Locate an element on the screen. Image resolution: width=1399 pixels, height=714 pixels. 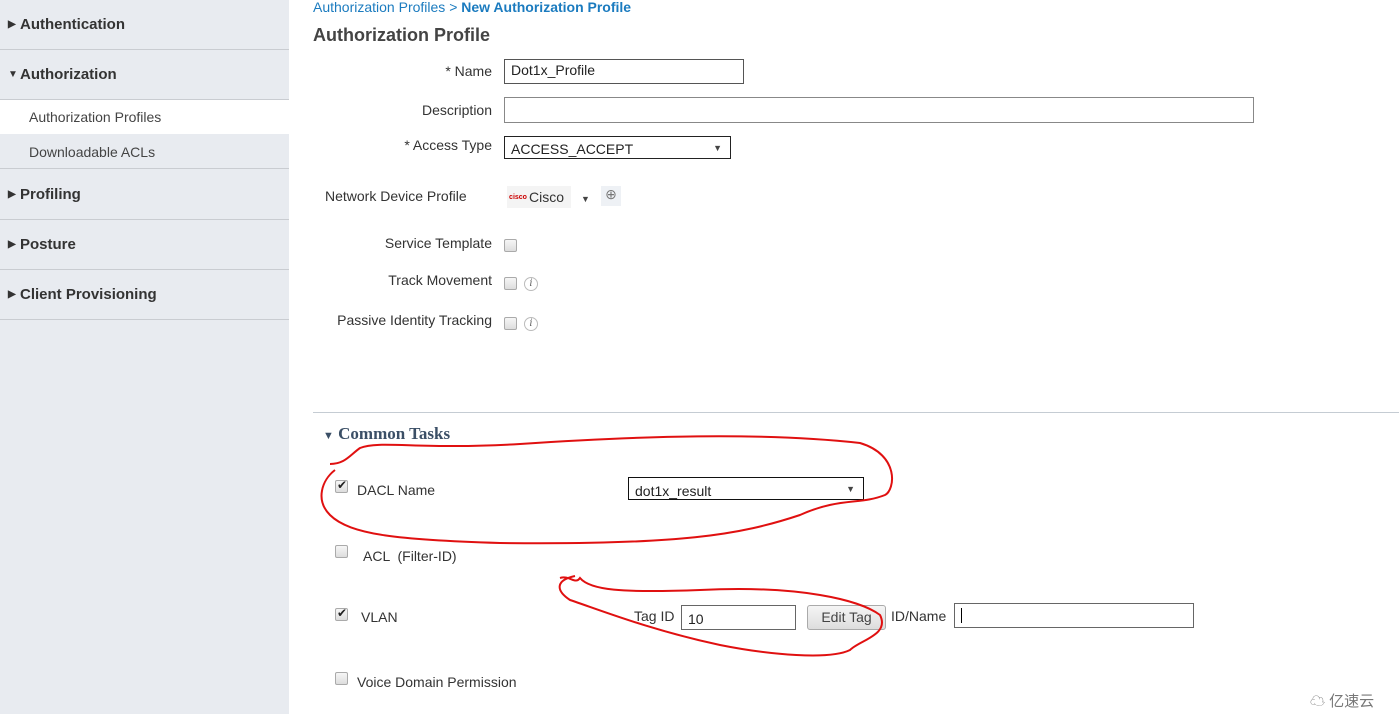
annotation-circle-vlan is located at coordinates (720, 616).